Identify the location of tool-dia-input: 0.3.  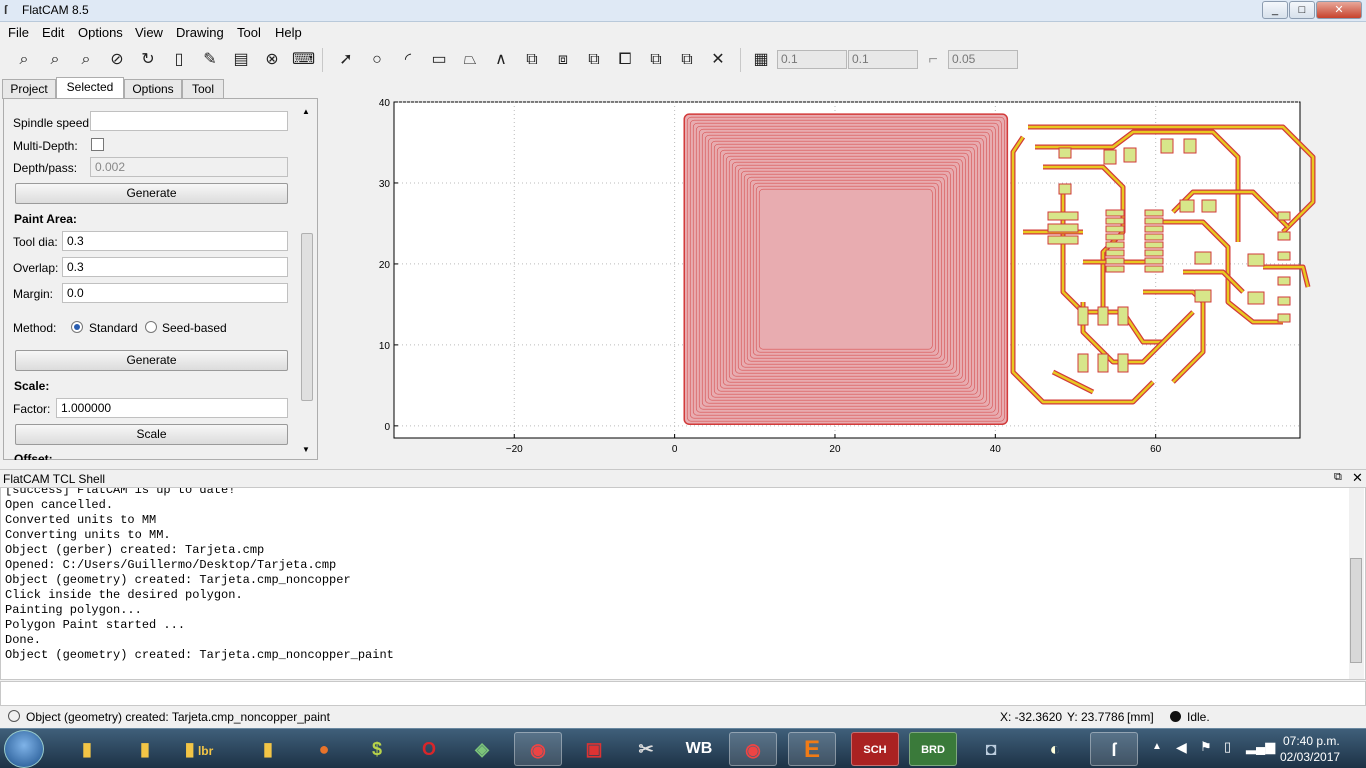
(175, 241).